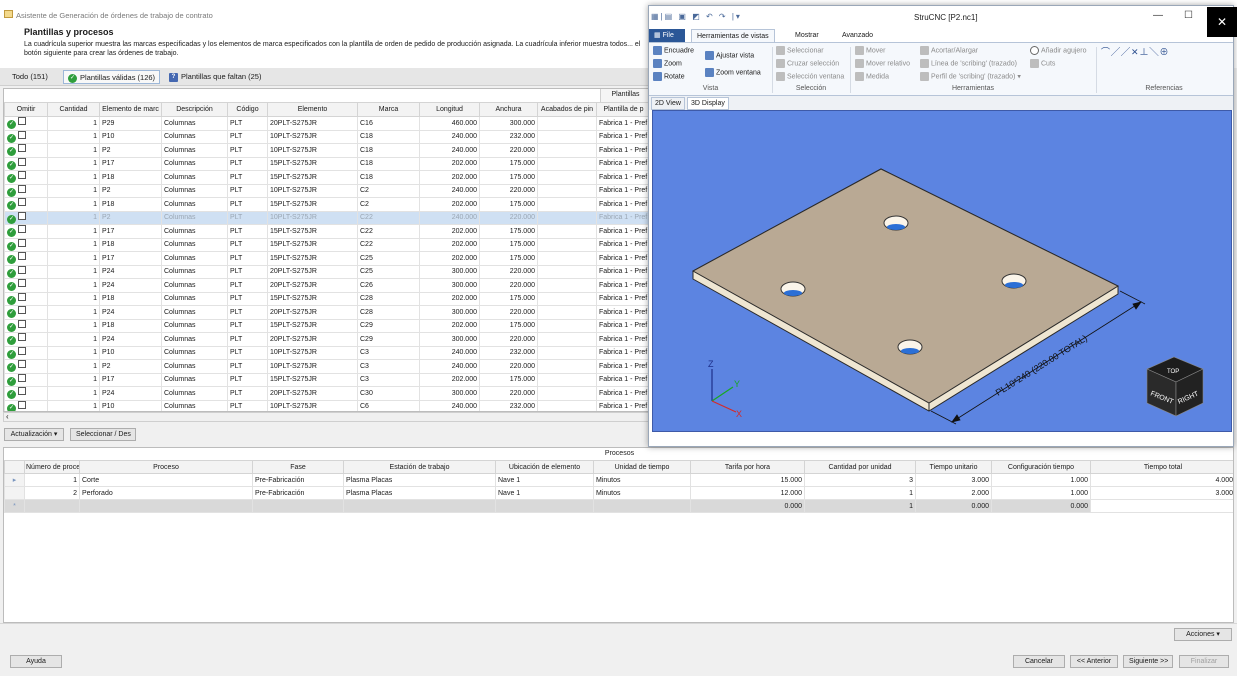 The width and height of the screenshot is (1237, 676). Describe the element at coordinates (953, 493) in the screenshot. I see `process-cell-unit_time: 2.000` at that location.